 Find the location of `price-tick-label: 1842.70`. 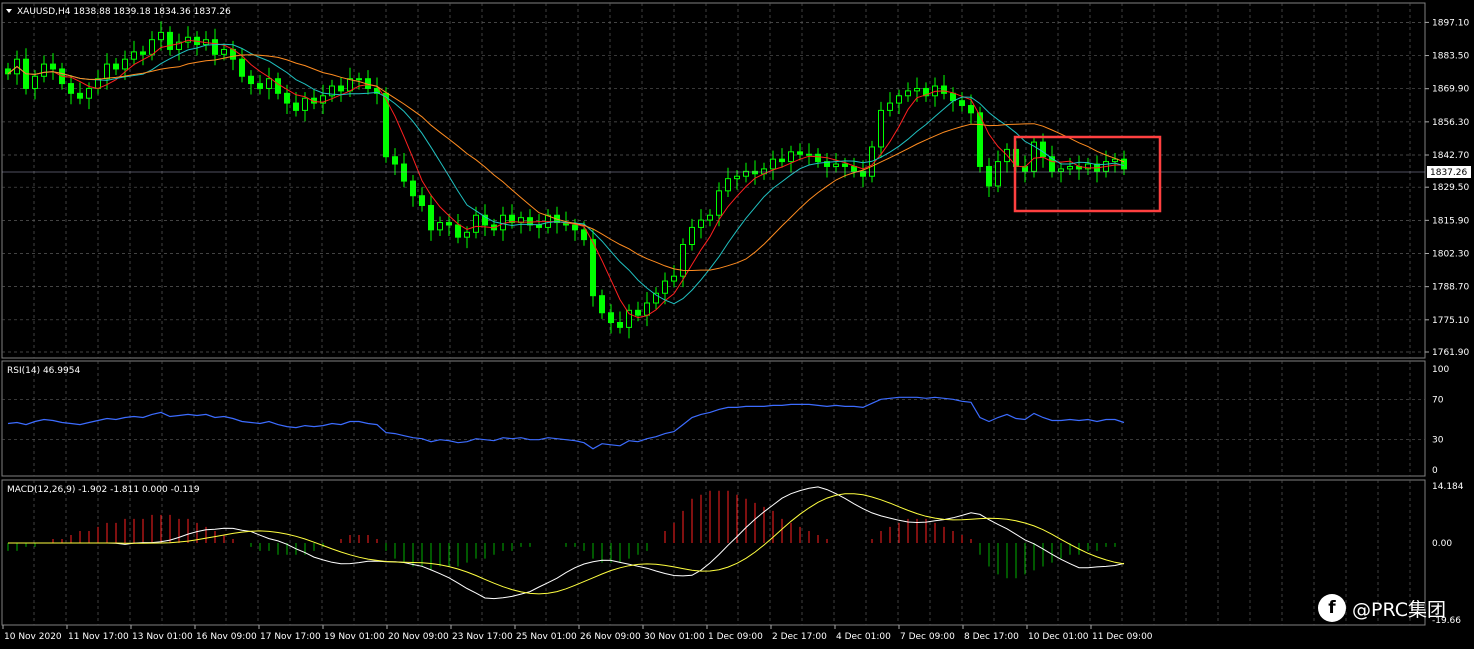

price-tick-label: 1842.70 is located at coordinates (1450, 156).